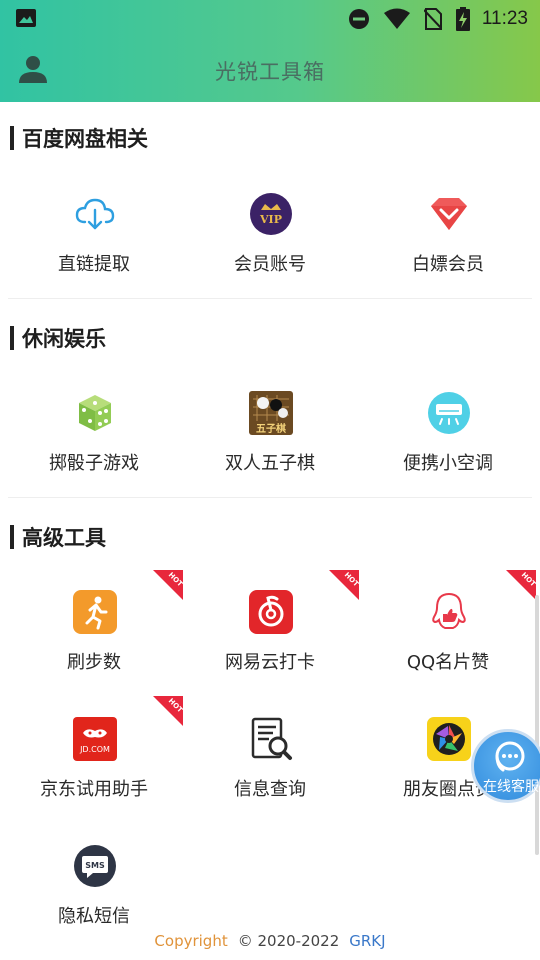 The height and width of the screenshot is (960, 540). Describe the element at coordinates (367, 941) in the screenshot. I see `footer-brand: GRKJ` at that location.